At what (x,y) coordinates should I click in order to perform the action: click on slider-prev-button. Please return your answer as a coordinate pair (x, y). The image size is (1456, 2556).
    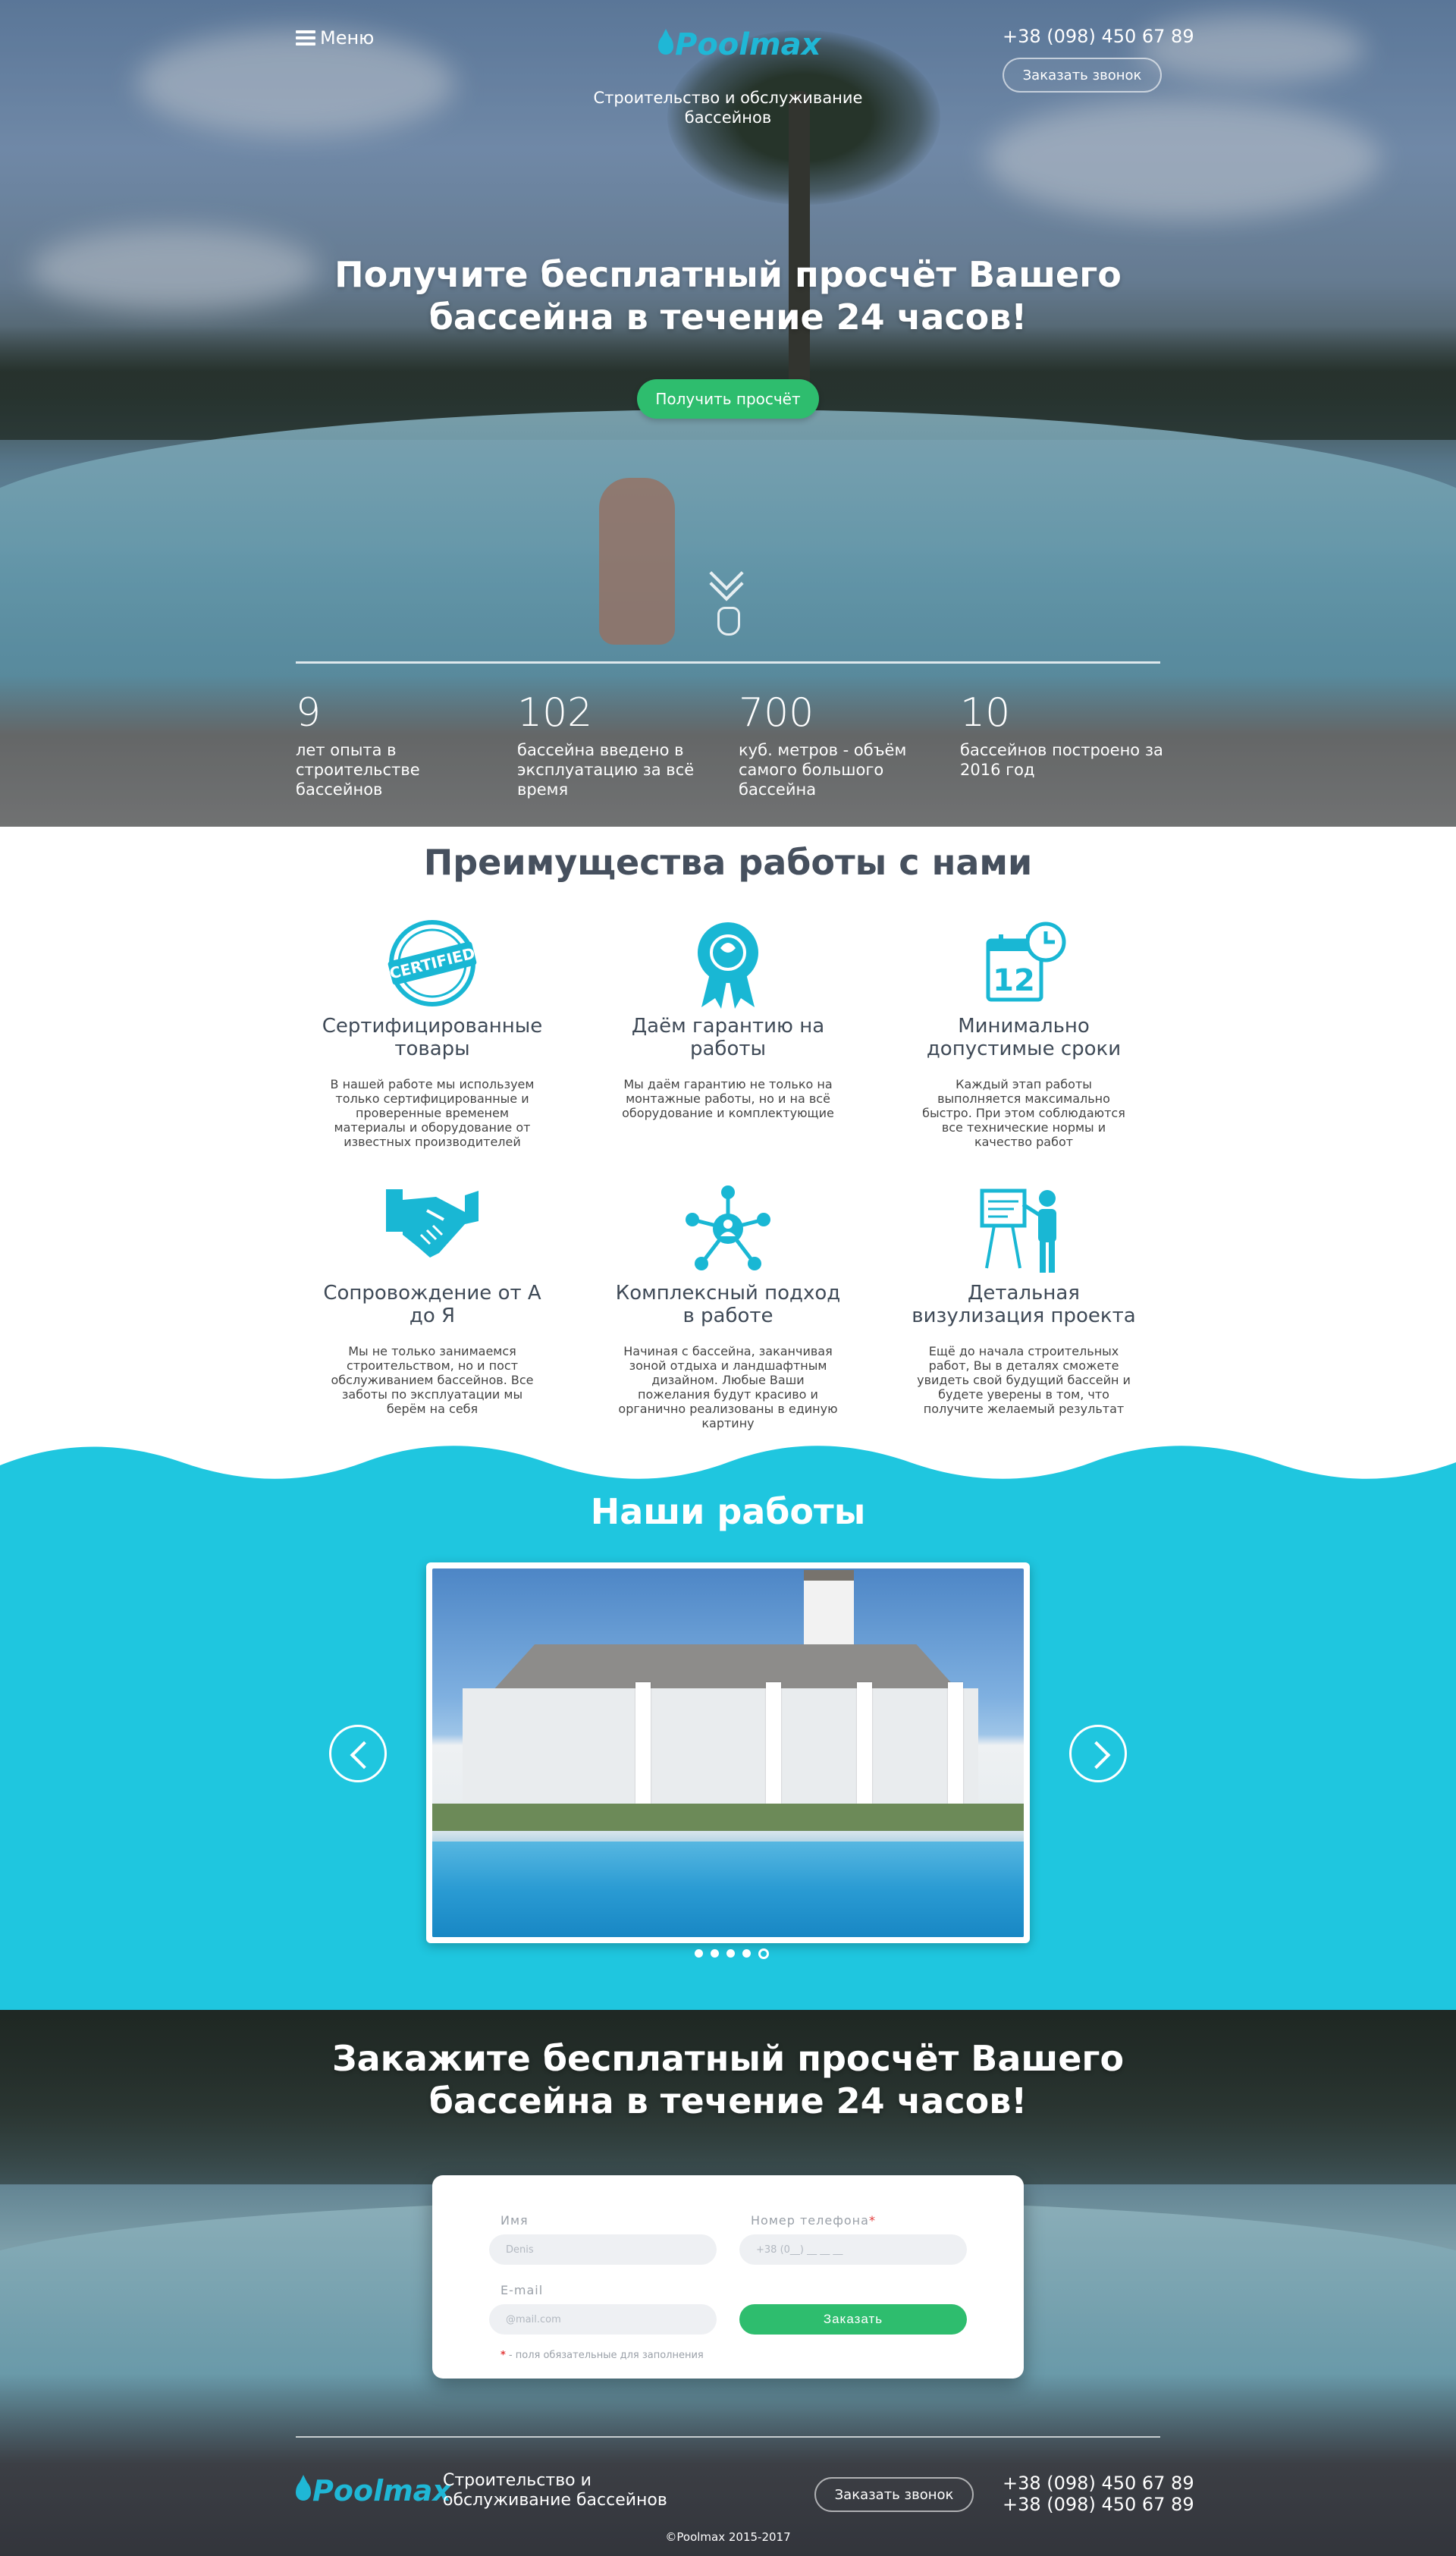
    Looking at the image, I should click on (358, 1753).